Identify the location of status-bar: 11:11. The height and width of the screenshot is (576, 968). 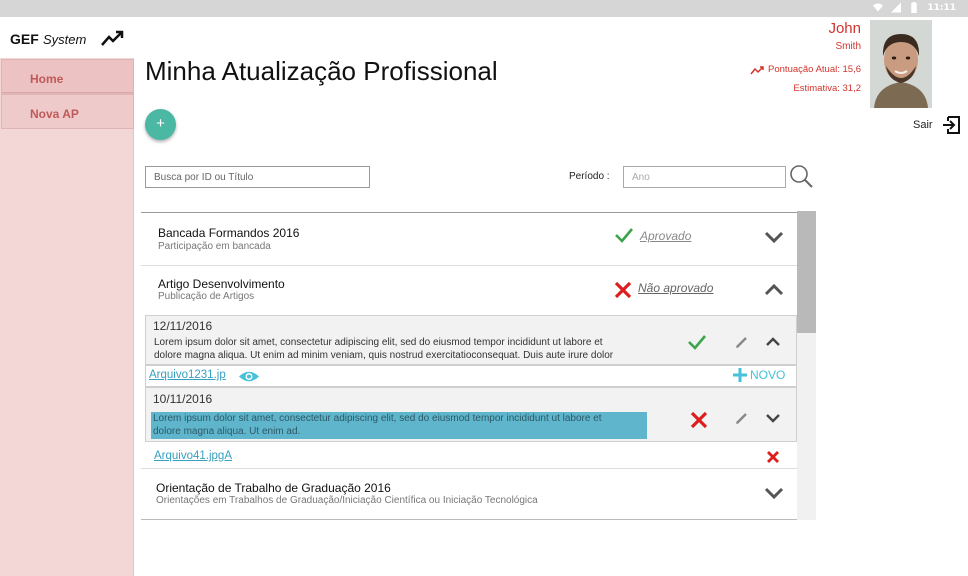
(484, 8).